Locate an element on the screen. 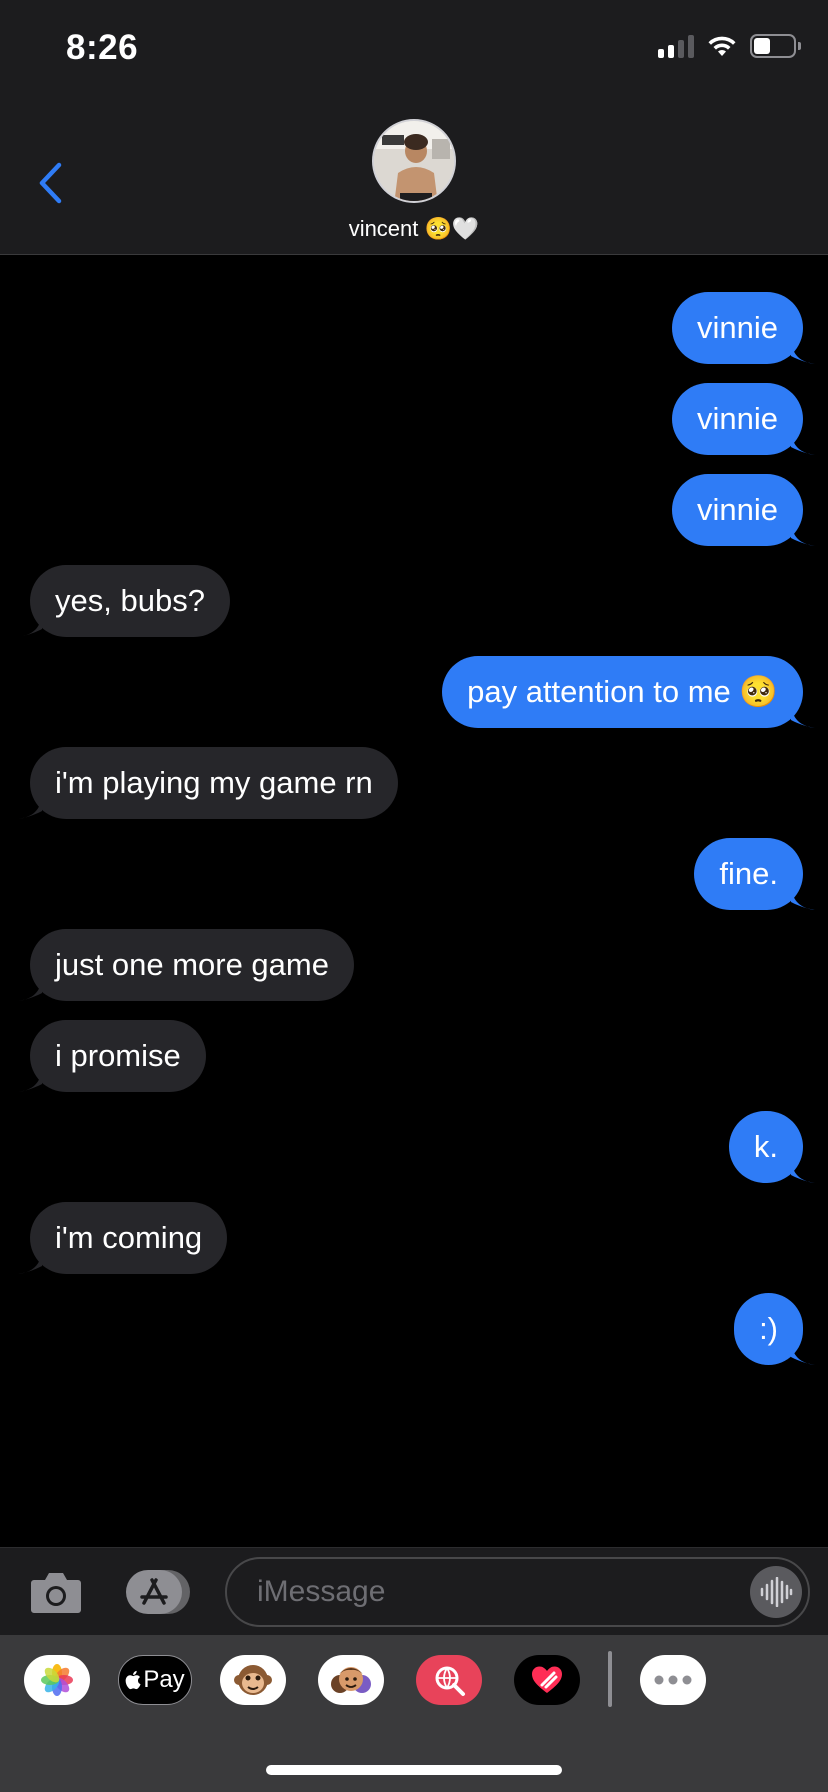 This screenshot has height=1792, width=828. app-store-button is located at coordinates (158, 1592).